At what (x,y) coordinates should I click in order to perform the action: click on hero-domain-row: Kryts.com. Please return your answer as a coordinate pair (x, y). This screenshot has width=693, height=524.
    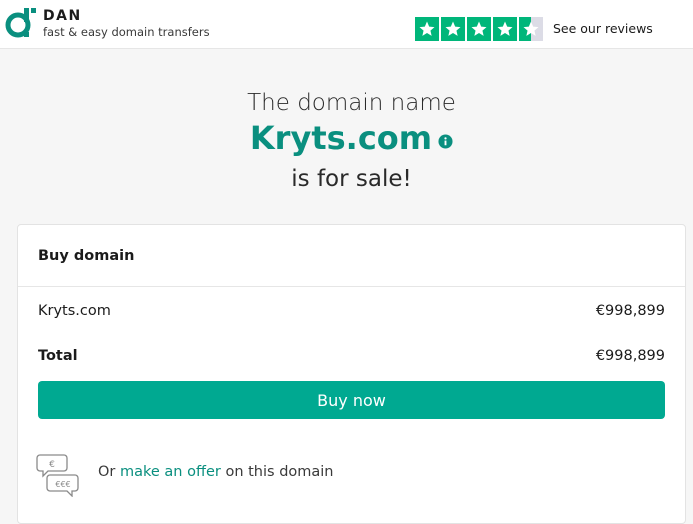
    Looking at the image, I should click on (346, 138).